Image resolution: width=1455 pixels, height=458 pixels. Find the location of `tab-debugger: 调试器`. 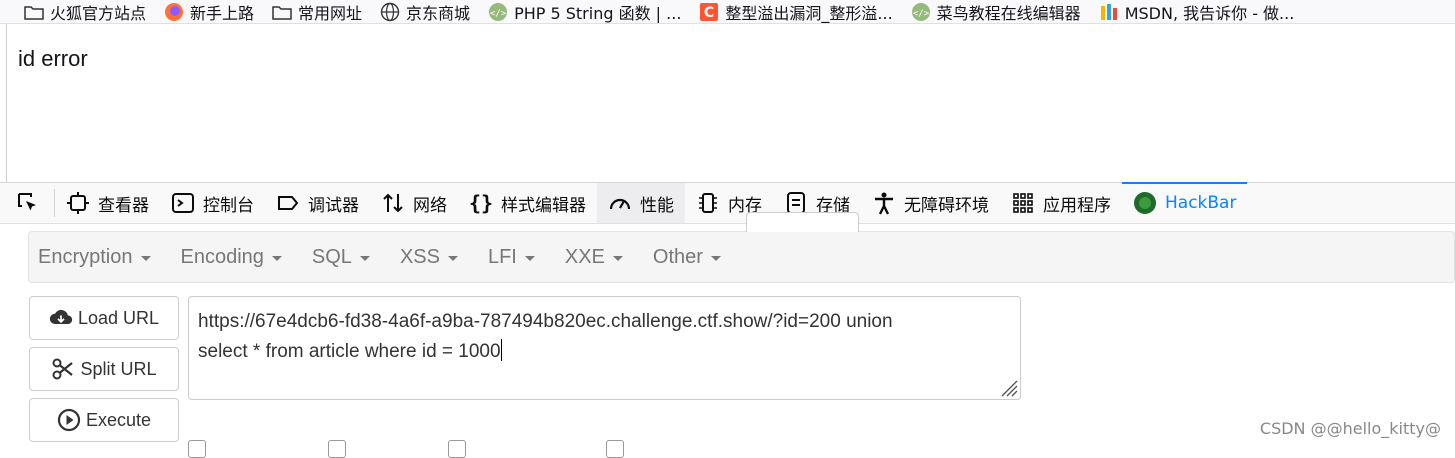

tab-debugger: 调试器 is located at coordinates (317, 203).